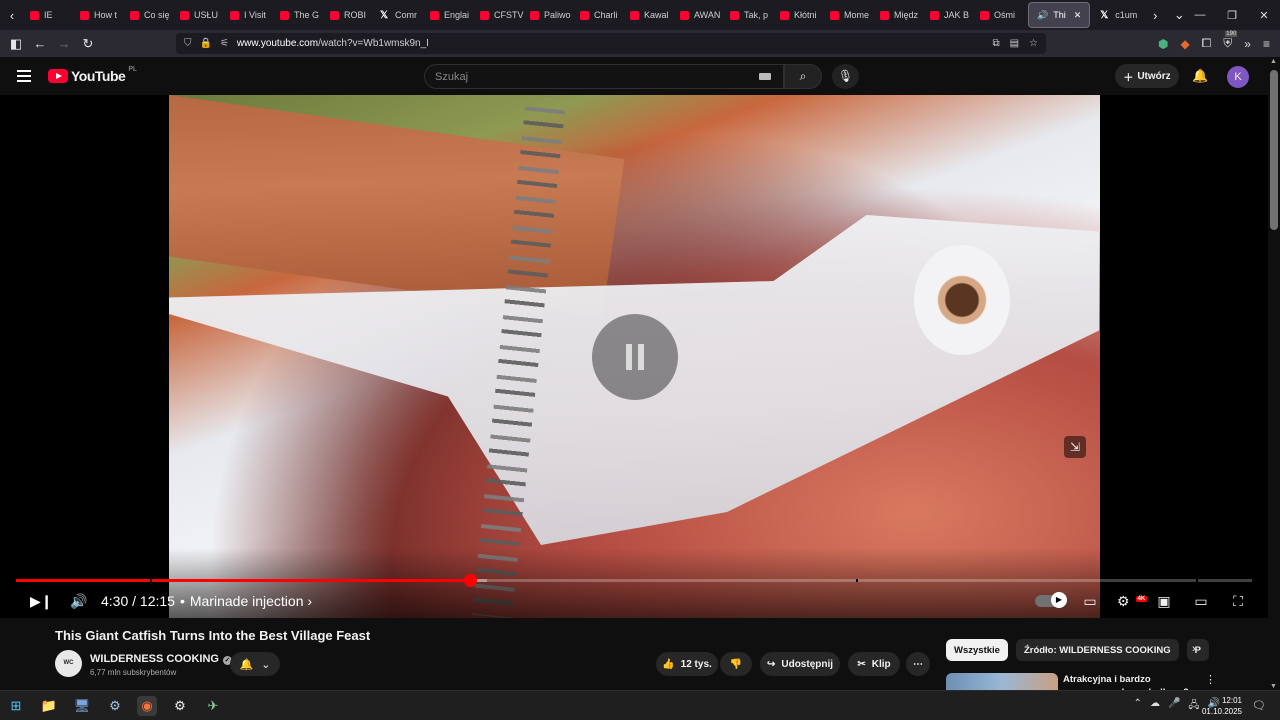  What do you see at coordinates (634, 580) in the screenshot?
I see `progress-bar` at bounding box center [634, 580].